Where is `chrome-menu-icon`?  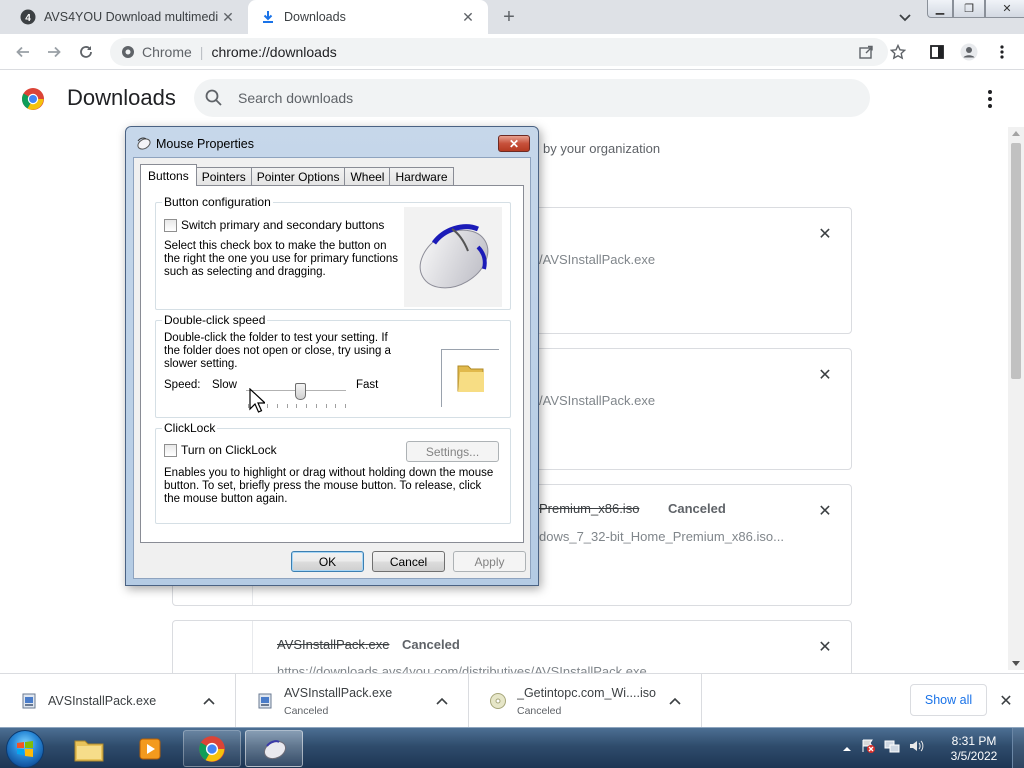
chrome-menu-icon is located at coordinates (1002, 52).